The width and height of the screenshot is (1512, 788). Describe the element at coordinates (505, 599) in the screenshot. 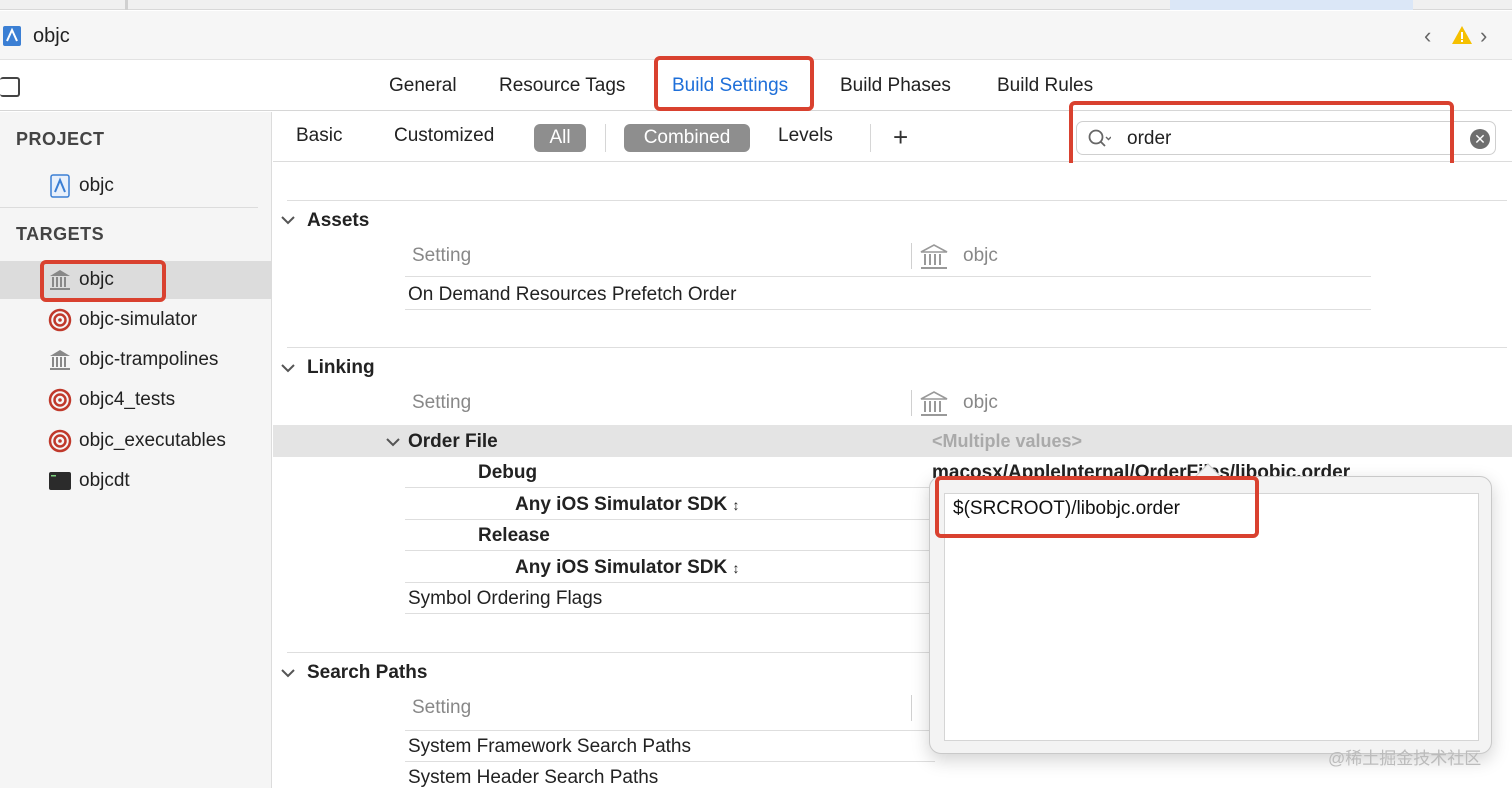

I see `setting-row-label: Symbol Ordering Flags` at that location.